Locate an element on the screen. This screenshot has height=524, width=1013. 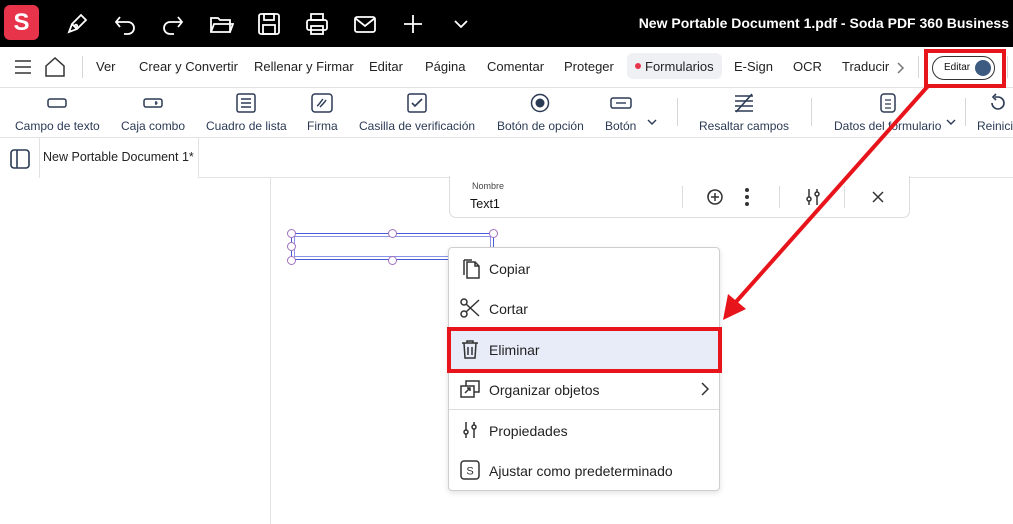
arrange-objects-menu-item: Organizar objetos is located at coordinates (584, 389).